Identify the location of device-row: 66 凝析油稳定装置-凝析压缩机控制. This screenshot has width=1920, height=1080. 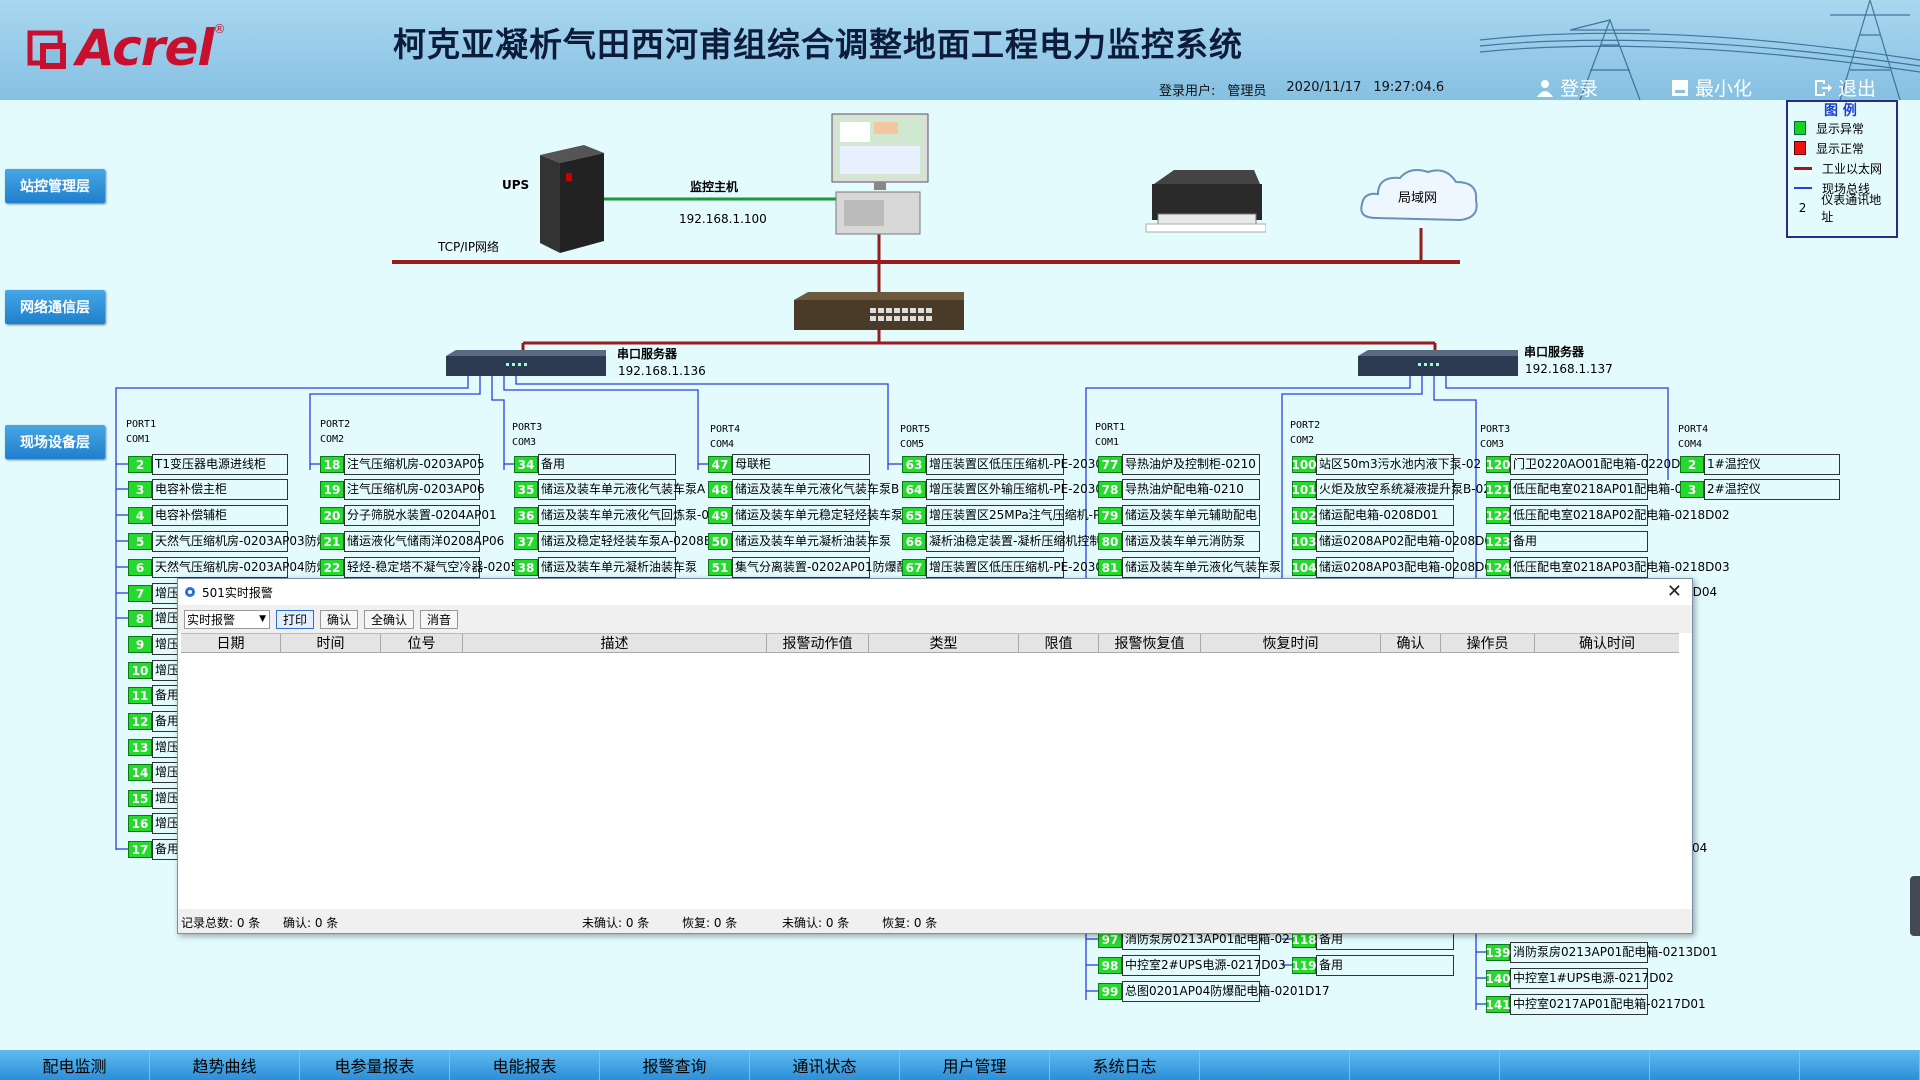
(1001, 541).